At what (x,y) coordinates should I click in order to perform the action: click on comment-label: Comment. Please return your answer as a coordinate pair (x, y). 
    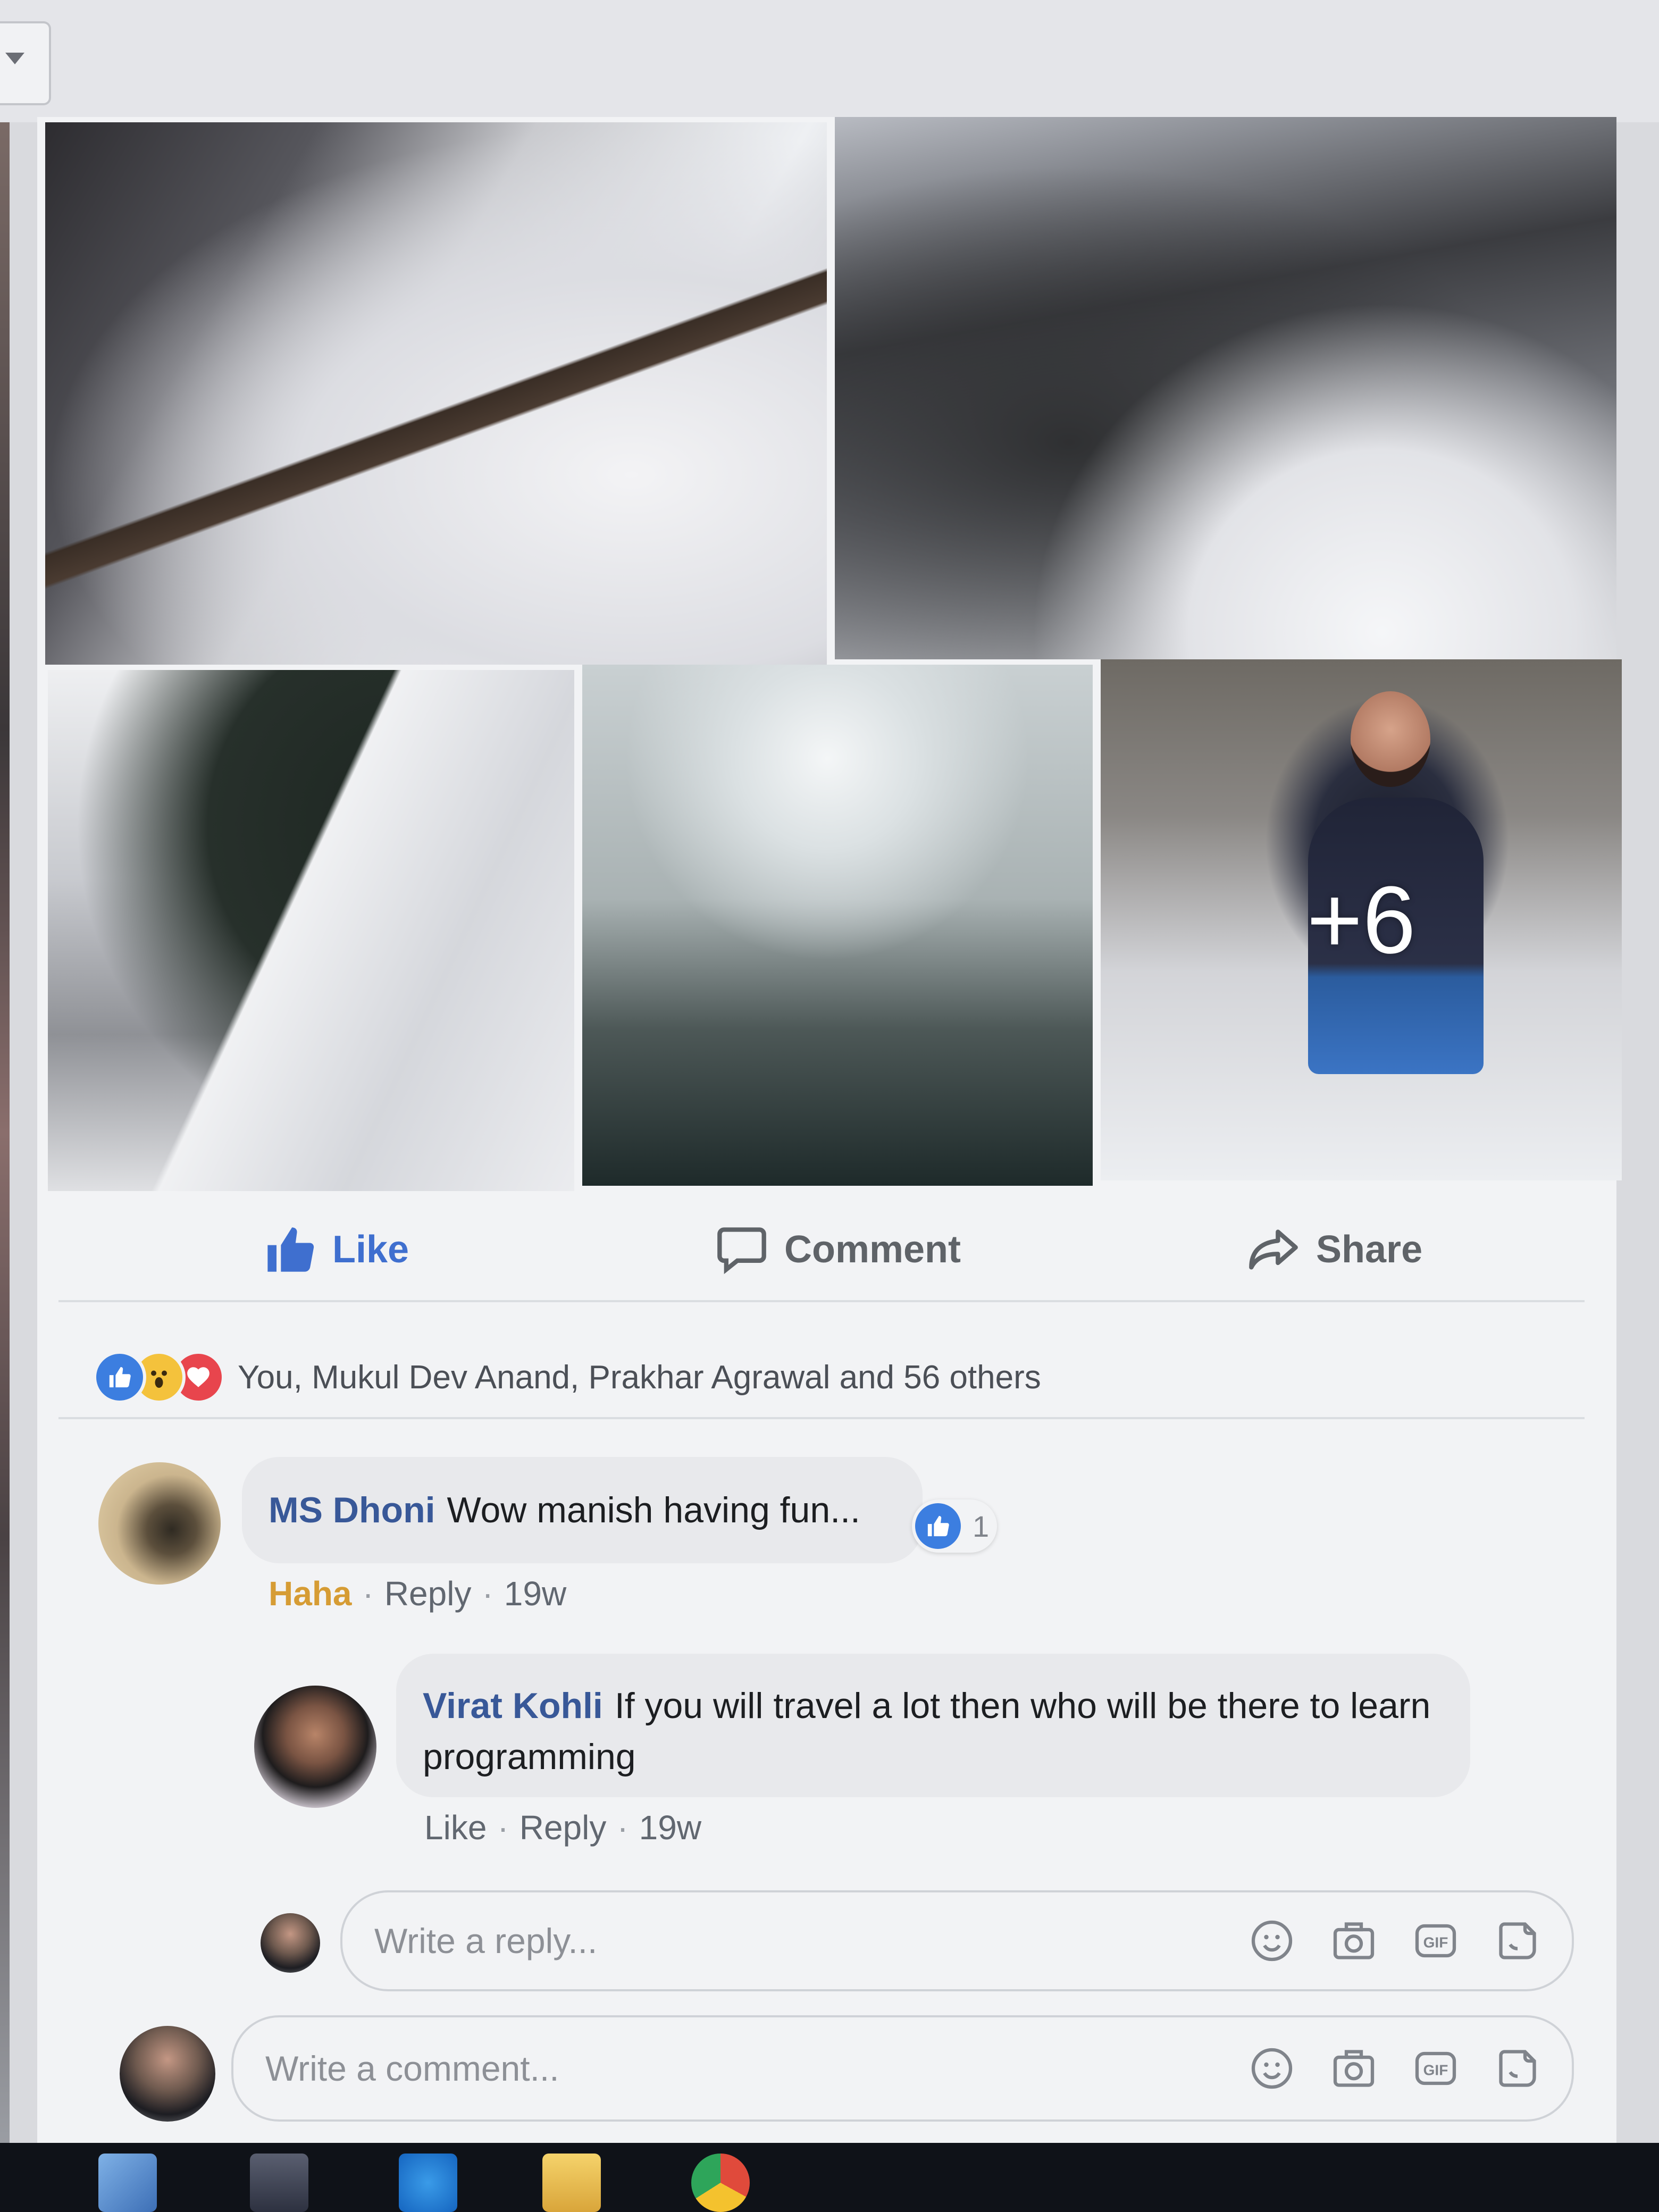
    Looking at the image, I should click on (872, 1249).